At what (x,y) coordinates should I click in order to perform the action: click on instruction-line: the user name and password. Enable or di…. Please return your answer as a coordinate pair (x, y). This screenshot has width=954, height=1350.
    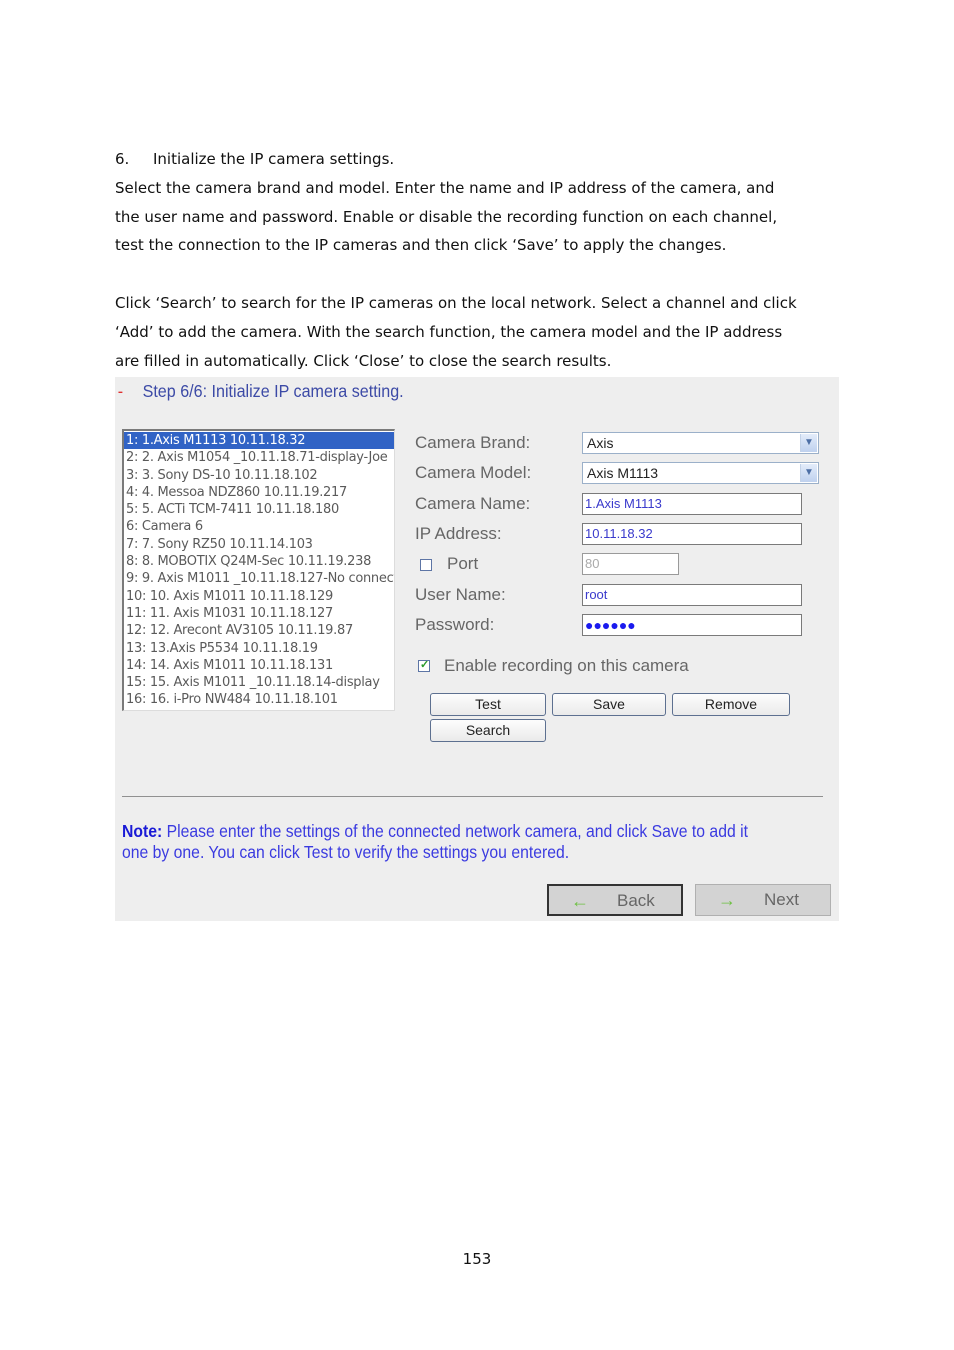
    Looking at the image, I should click on (446, 216).